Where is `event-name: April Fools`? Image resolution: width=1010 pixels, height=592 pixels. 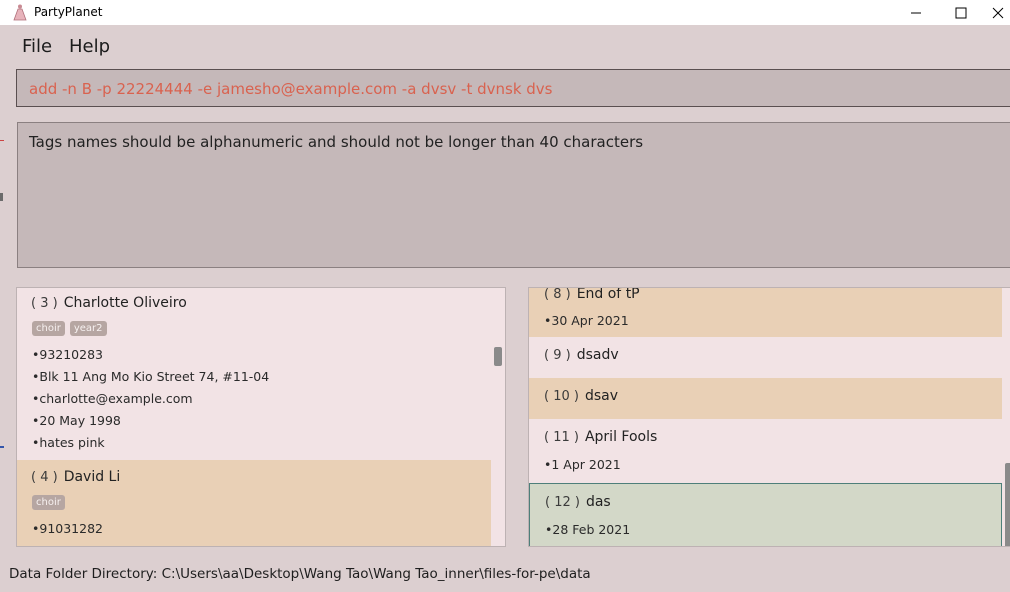
event-name: April Fools is located at coordinates (621, 437).